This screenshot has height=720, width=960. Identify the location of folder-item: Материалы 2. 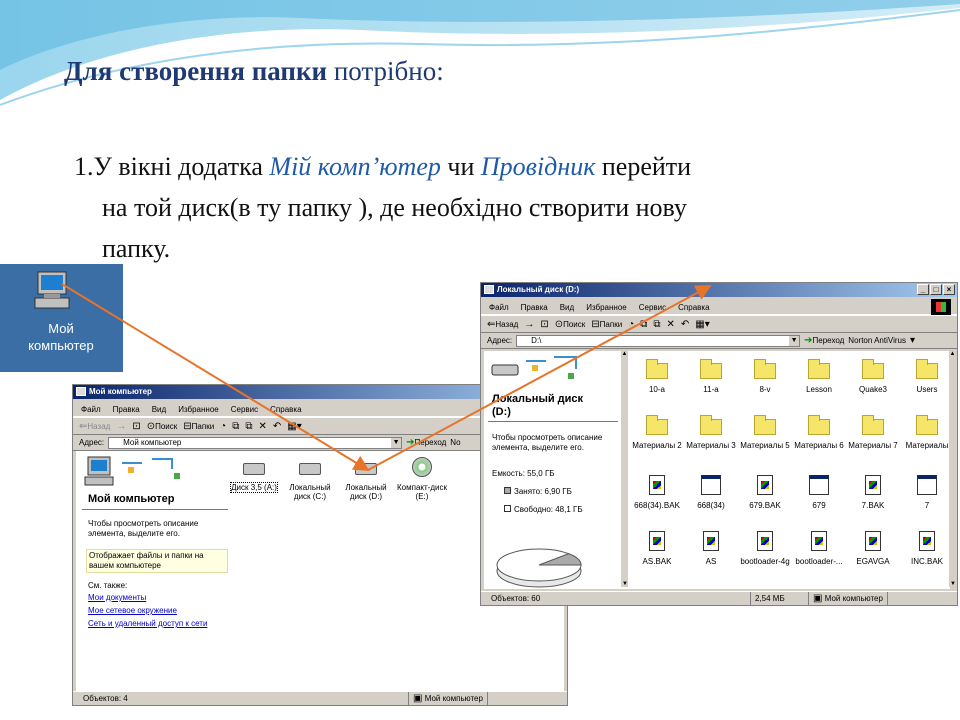
(657, 432).